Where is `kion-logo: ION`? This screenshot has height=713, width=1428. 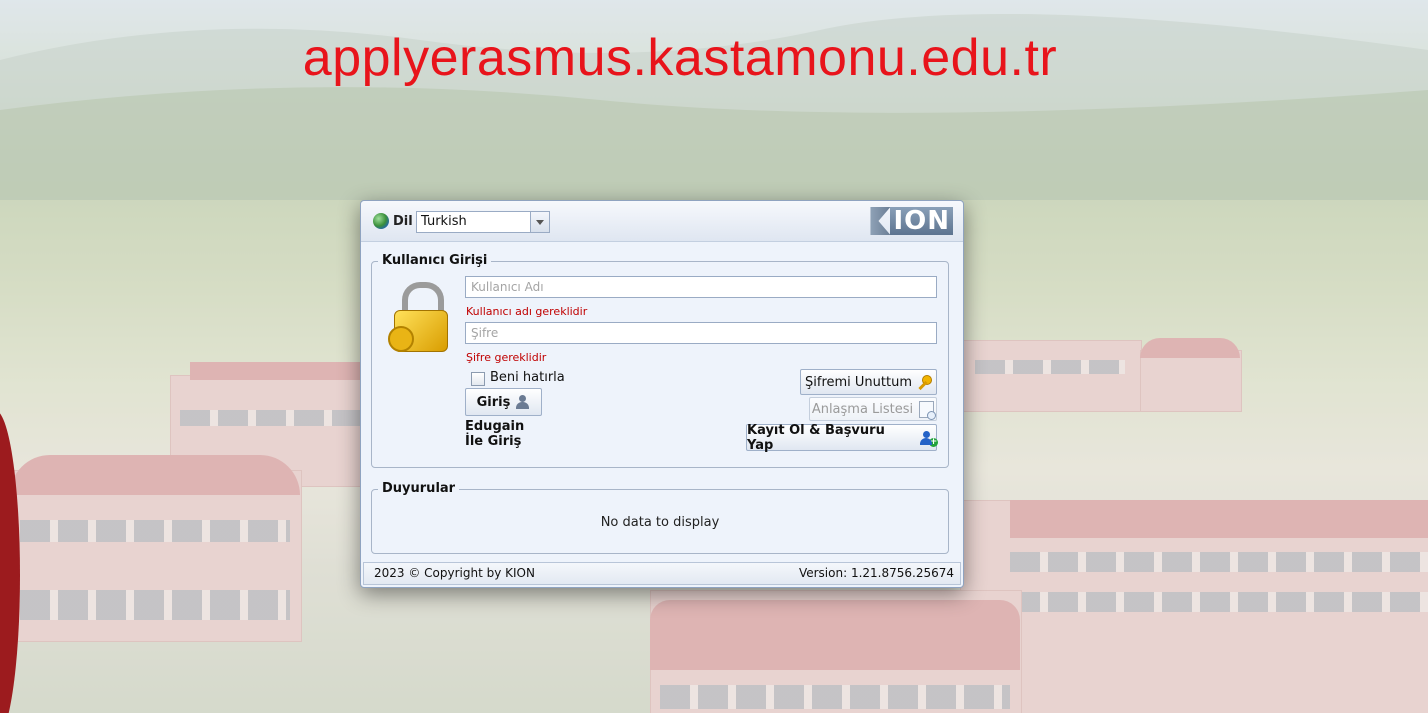
kion-logo: ION is located at coordinates (911, 221).